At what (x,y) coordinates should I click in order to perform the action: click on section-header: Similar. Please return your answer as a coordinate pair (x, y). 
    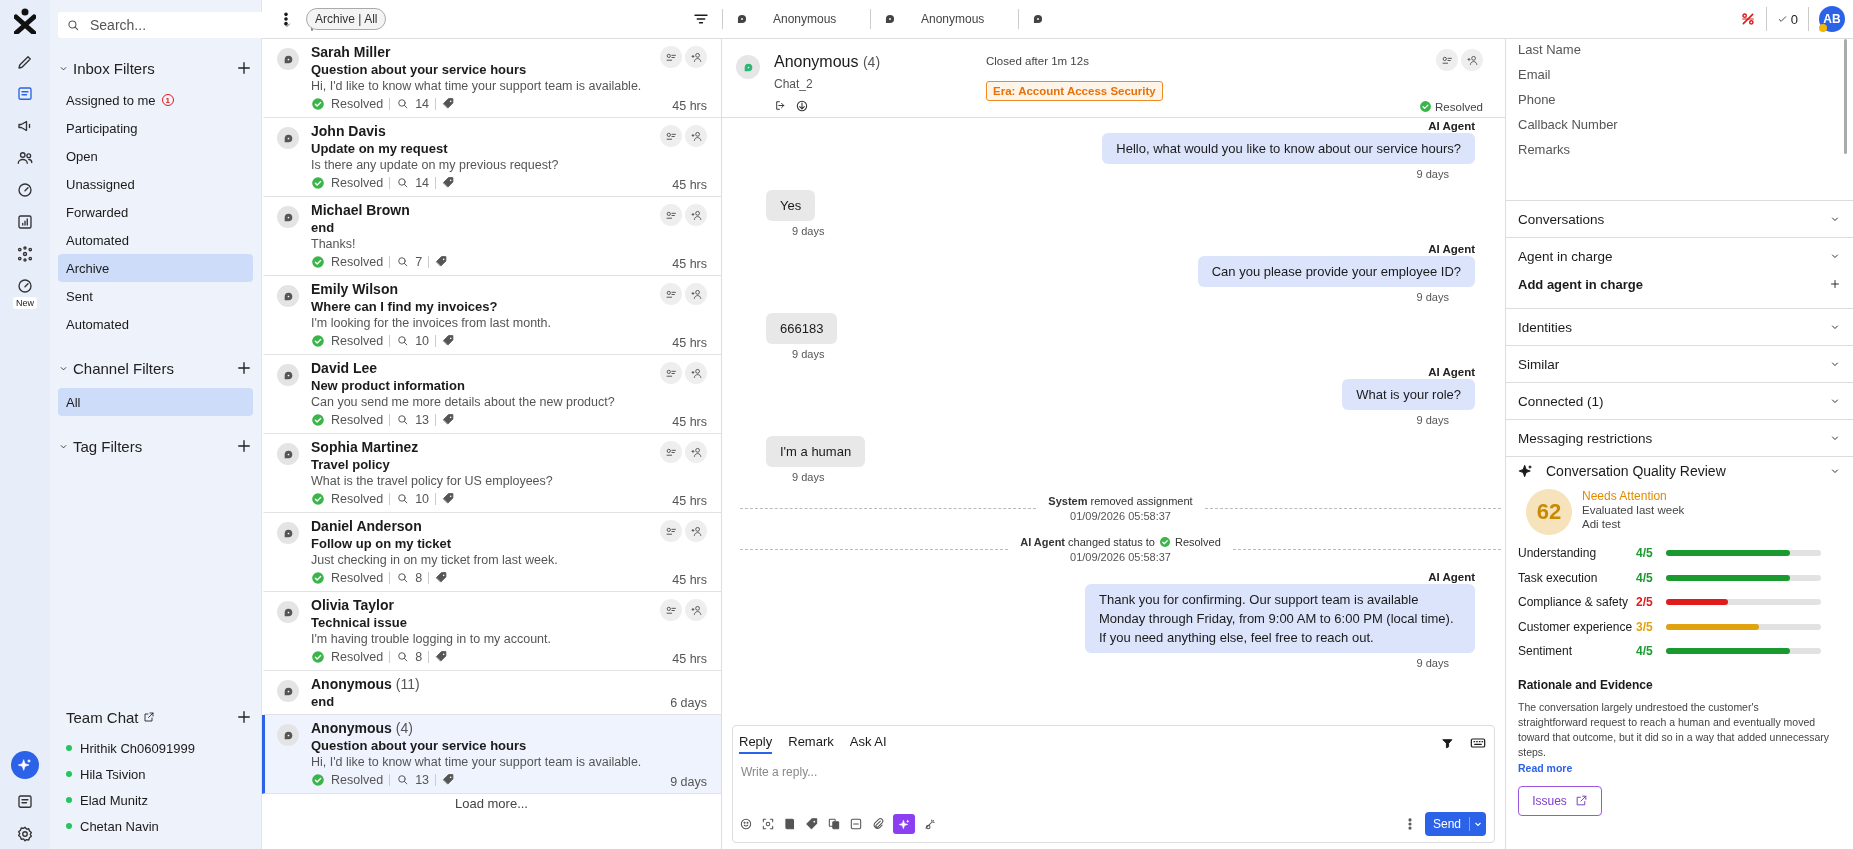
    Looking at the image, I should click on (1679, 364).